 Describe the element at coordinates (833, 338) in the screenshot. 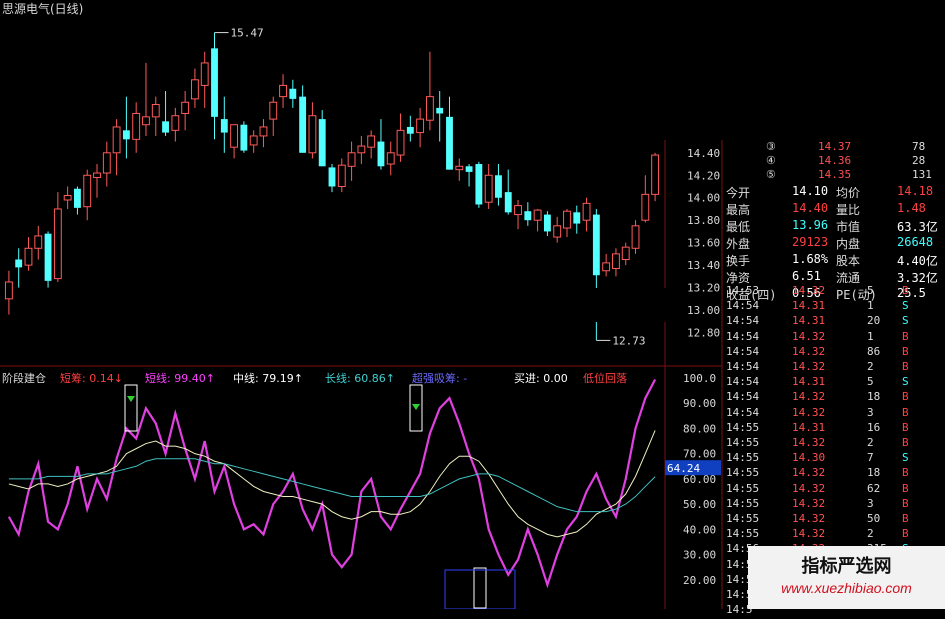

I see `tick-row: 14:54 14.32 1 B` at that location.